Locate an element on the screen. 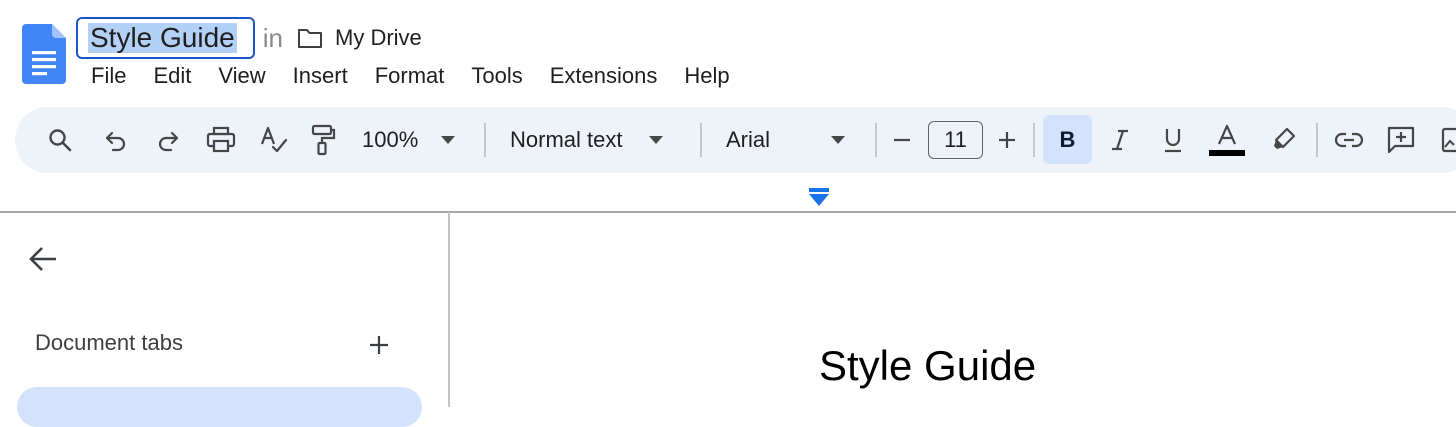  insert-image-icon is located at coordinates (1448, 140).